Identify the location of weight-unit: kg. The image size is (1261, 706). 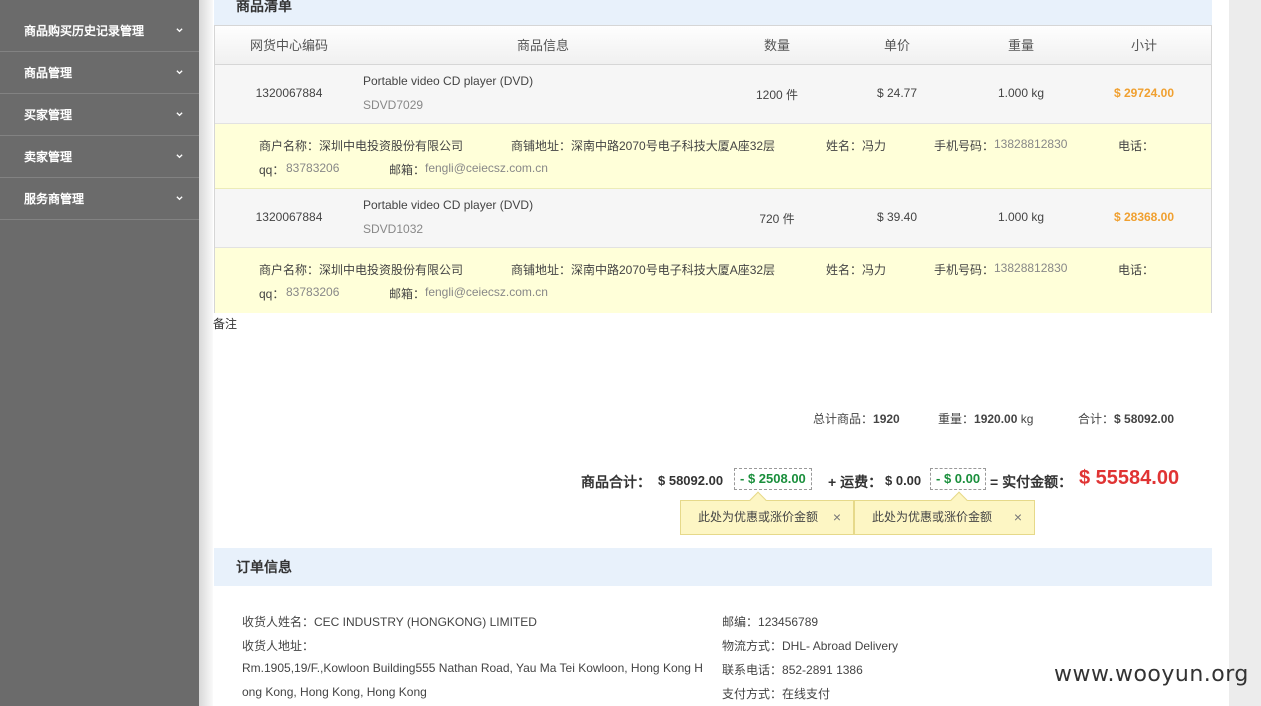
(1027, 419).